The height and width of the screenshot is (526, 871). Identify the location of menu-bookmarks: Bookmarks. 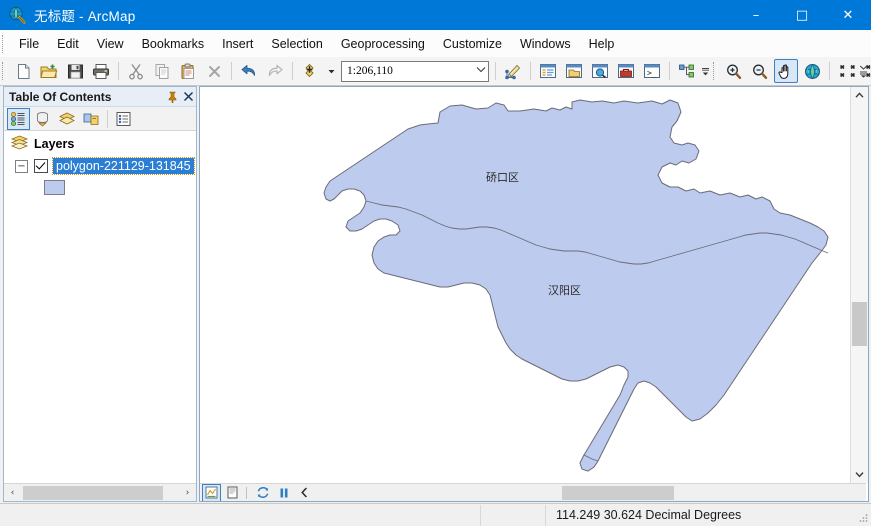
(173, 44).